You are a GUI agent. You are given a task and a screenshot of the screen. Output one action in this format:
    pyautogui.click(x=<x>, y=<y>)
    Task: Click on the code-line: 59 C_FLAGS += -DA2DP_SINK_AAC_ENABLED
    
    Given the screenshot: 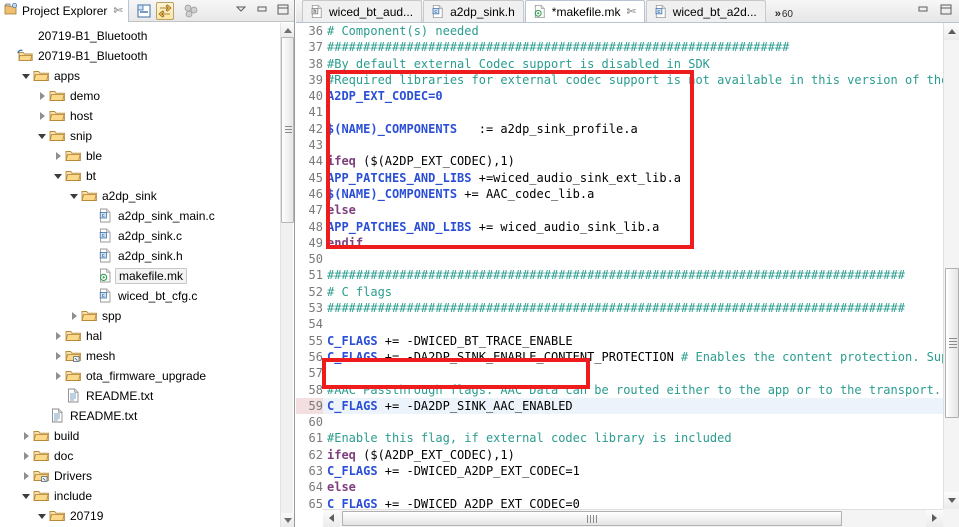 What is the action you would take?
    pyautogui.click(x=619, y=406)
    